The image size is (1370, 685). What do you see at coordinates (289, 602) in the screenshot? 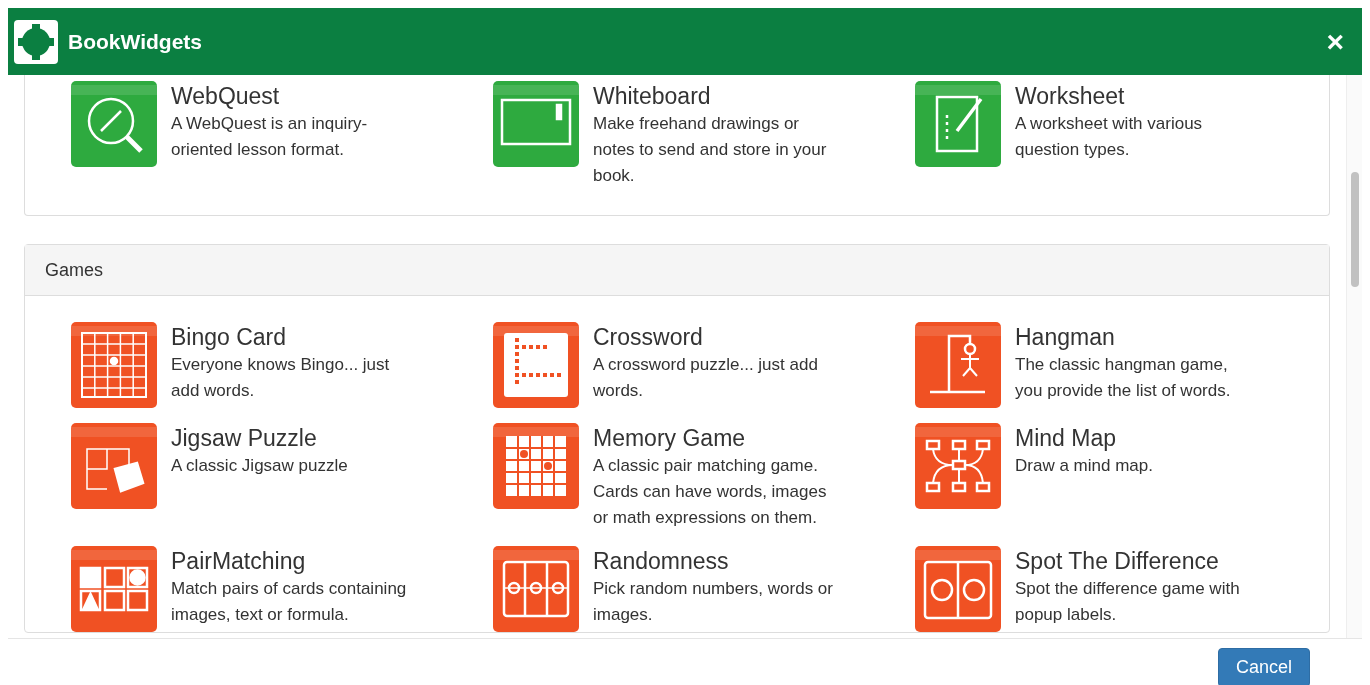
I see `widget-description: Match pairs of cards containing images, text or formula.` at bounding box center [289, 602].